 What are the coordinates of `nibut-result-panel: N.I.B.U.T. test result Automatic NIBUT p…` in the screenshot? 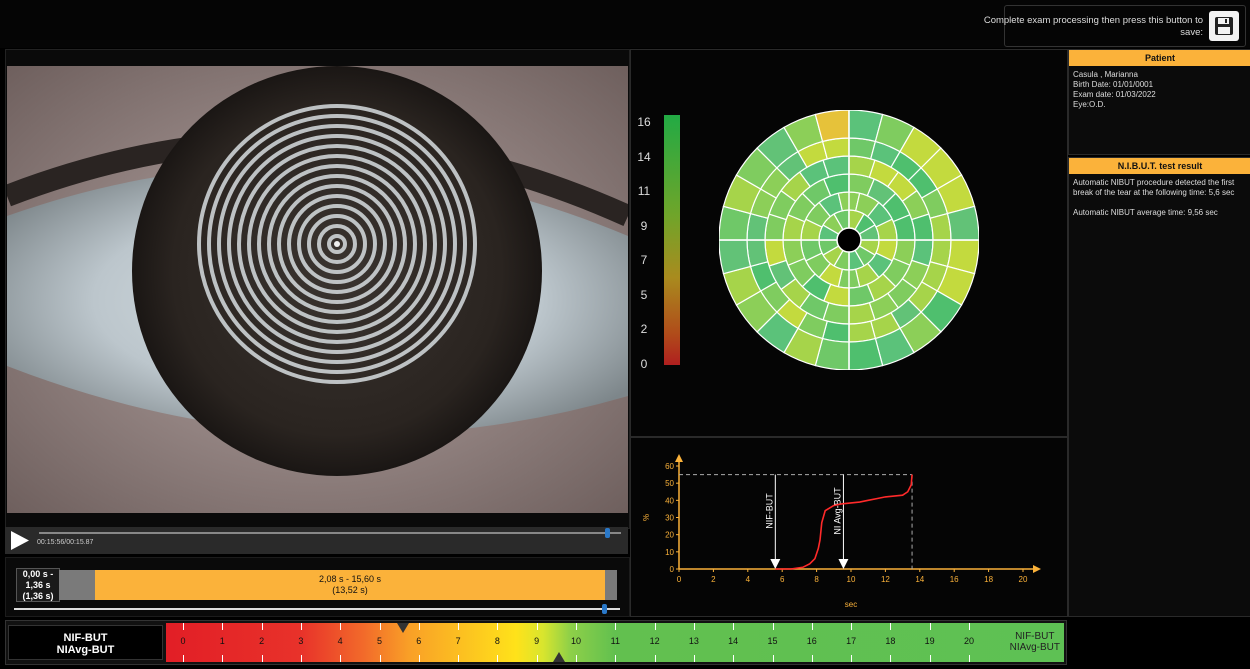 It's located at (1159, 387).